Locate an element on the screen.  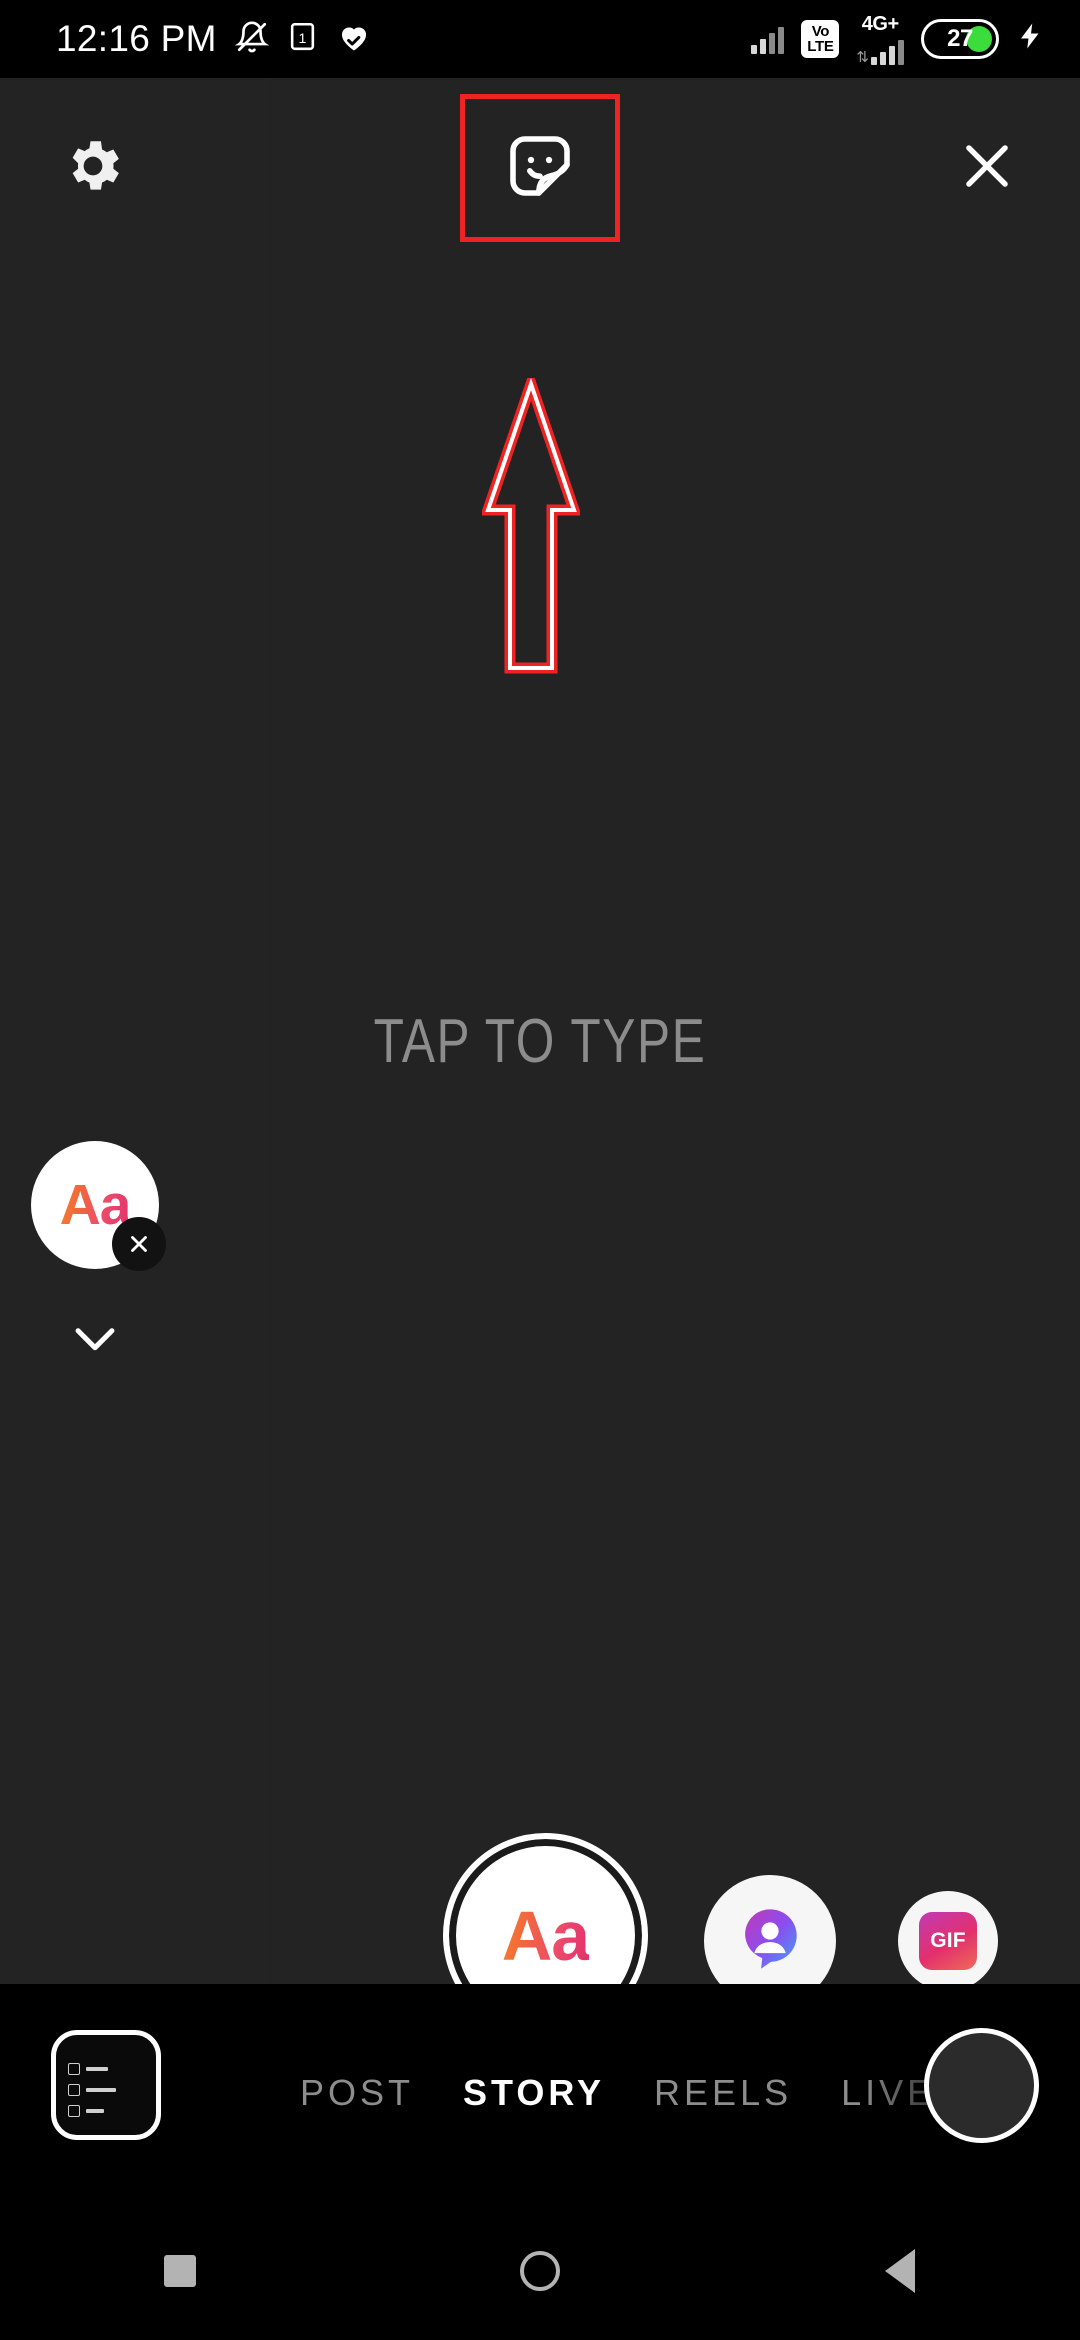
status-bar-left: 12:16 PM 1 is located at coordinates (214, 39).